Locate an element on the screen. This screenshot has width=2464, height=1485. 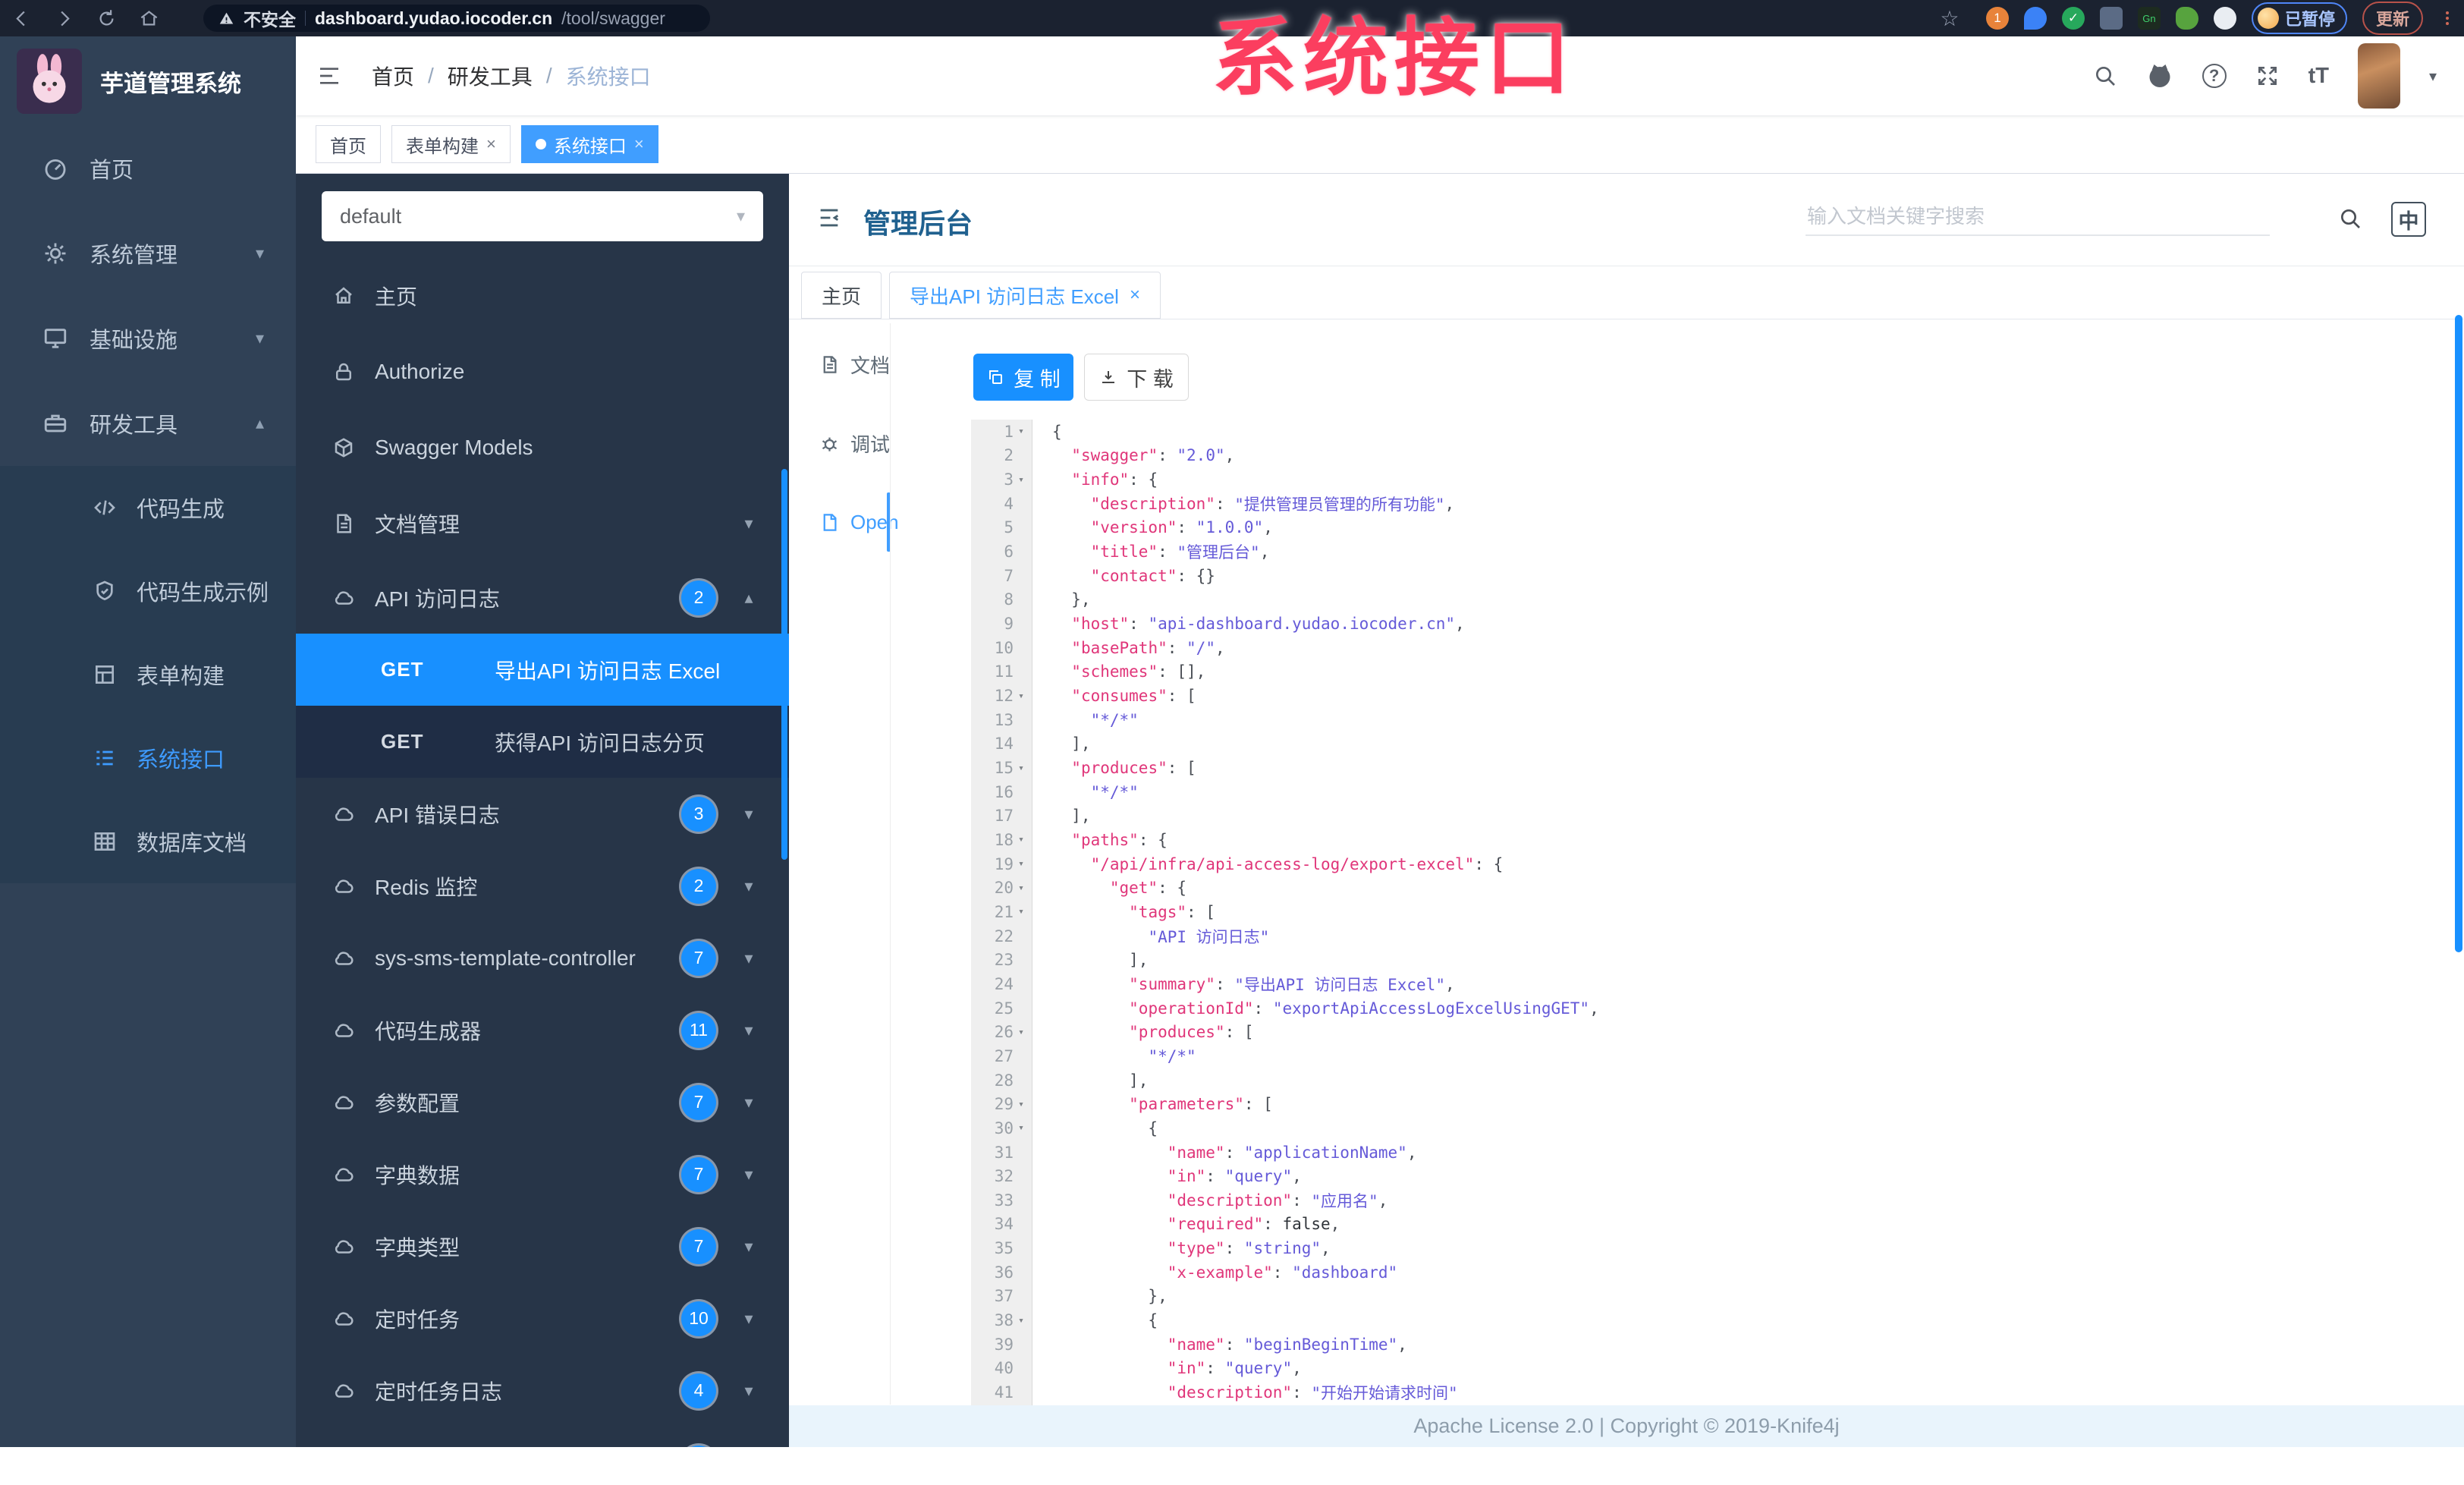
sidebar-item-codegen: 代码生成 is located at coordinates (148, 507).